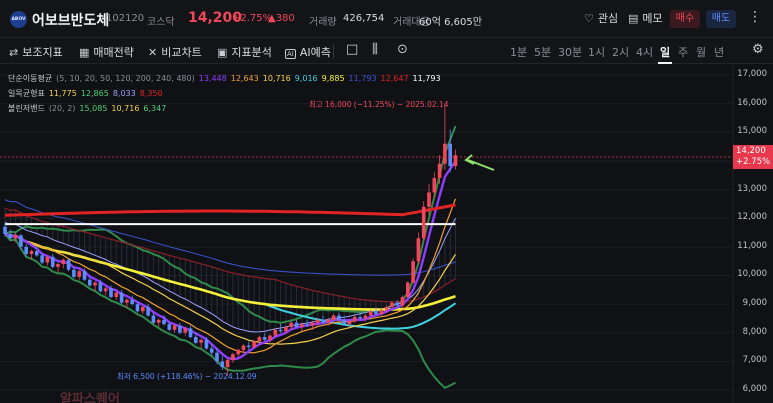 This screenshot has height=403, width=773. What do you see at coordinates (752, 274) in the screenshot?
I see `y-tick-label: 10,000` at bounding box center [752, 274].